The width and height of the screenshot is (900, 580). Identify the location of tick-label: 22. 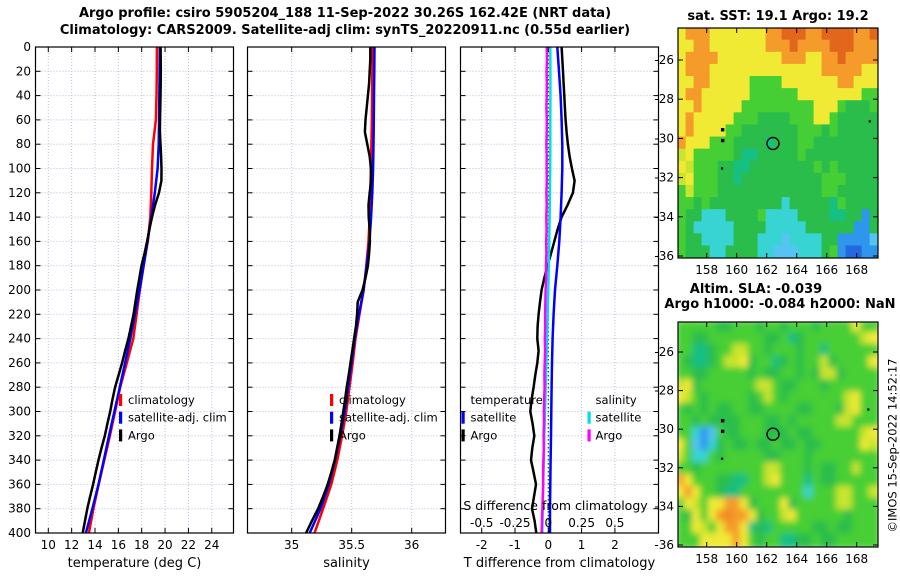
(188, 545).